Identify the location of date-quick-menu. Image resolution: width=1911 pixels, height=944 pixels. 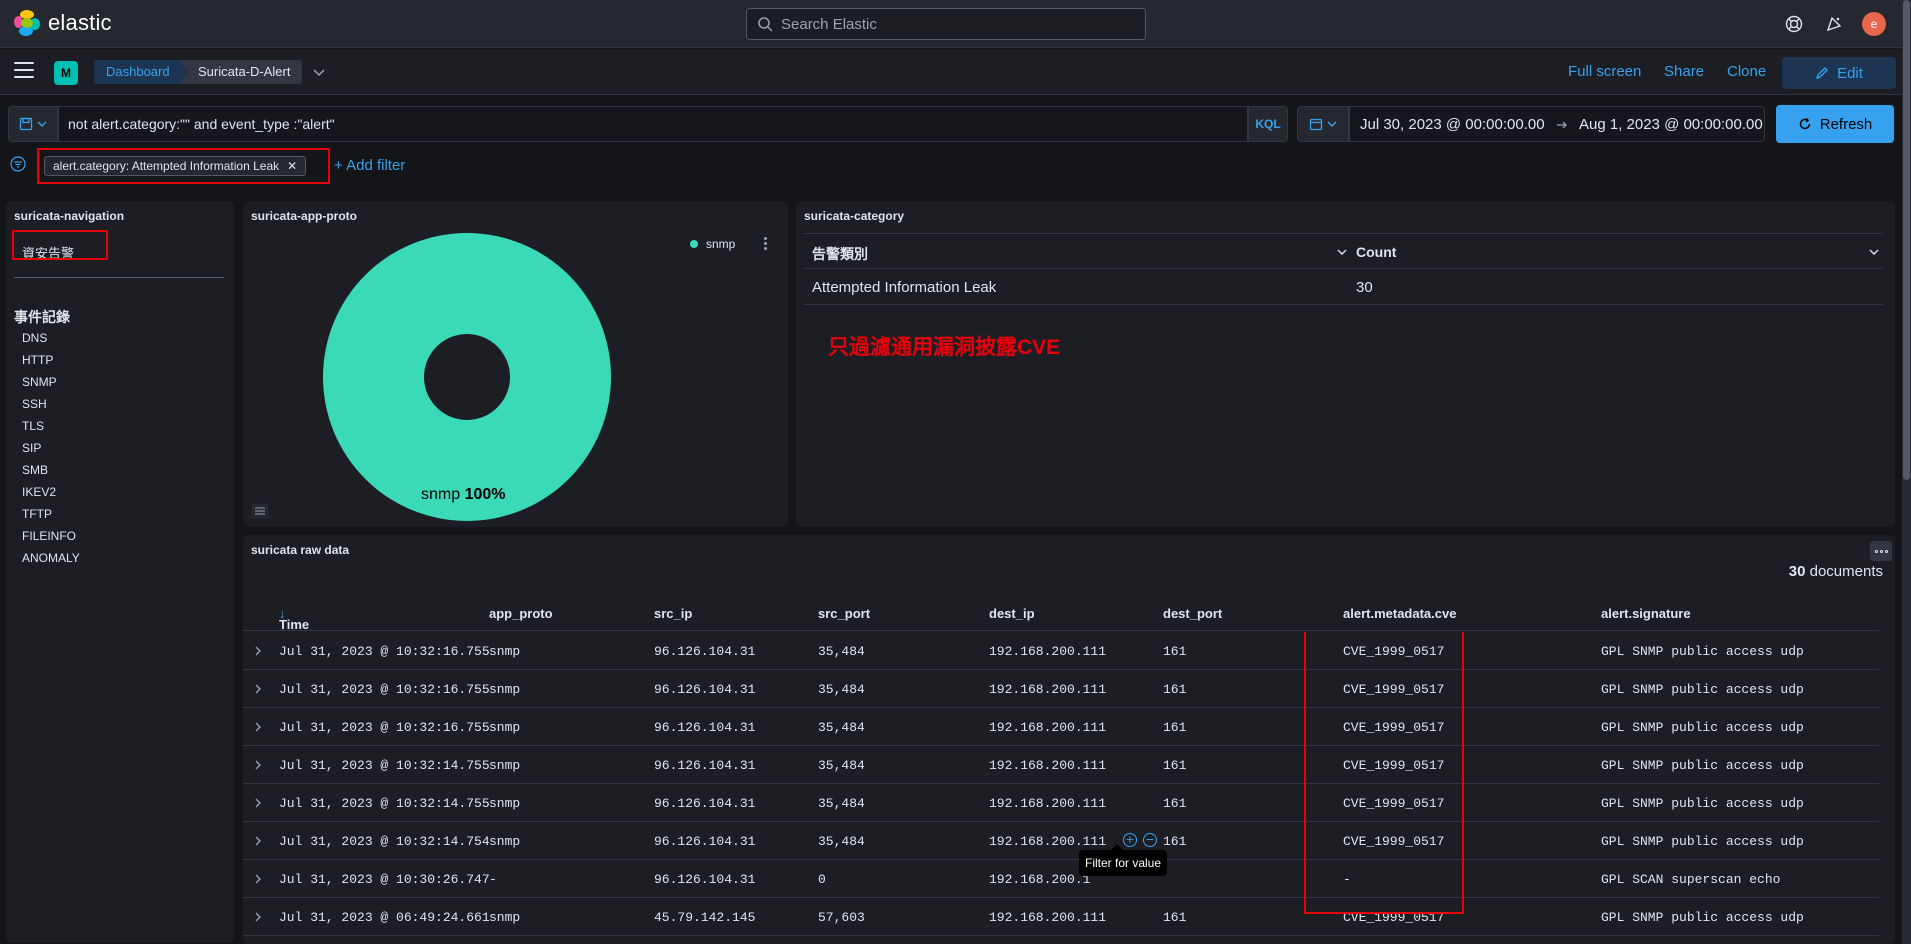
(1323, 124).